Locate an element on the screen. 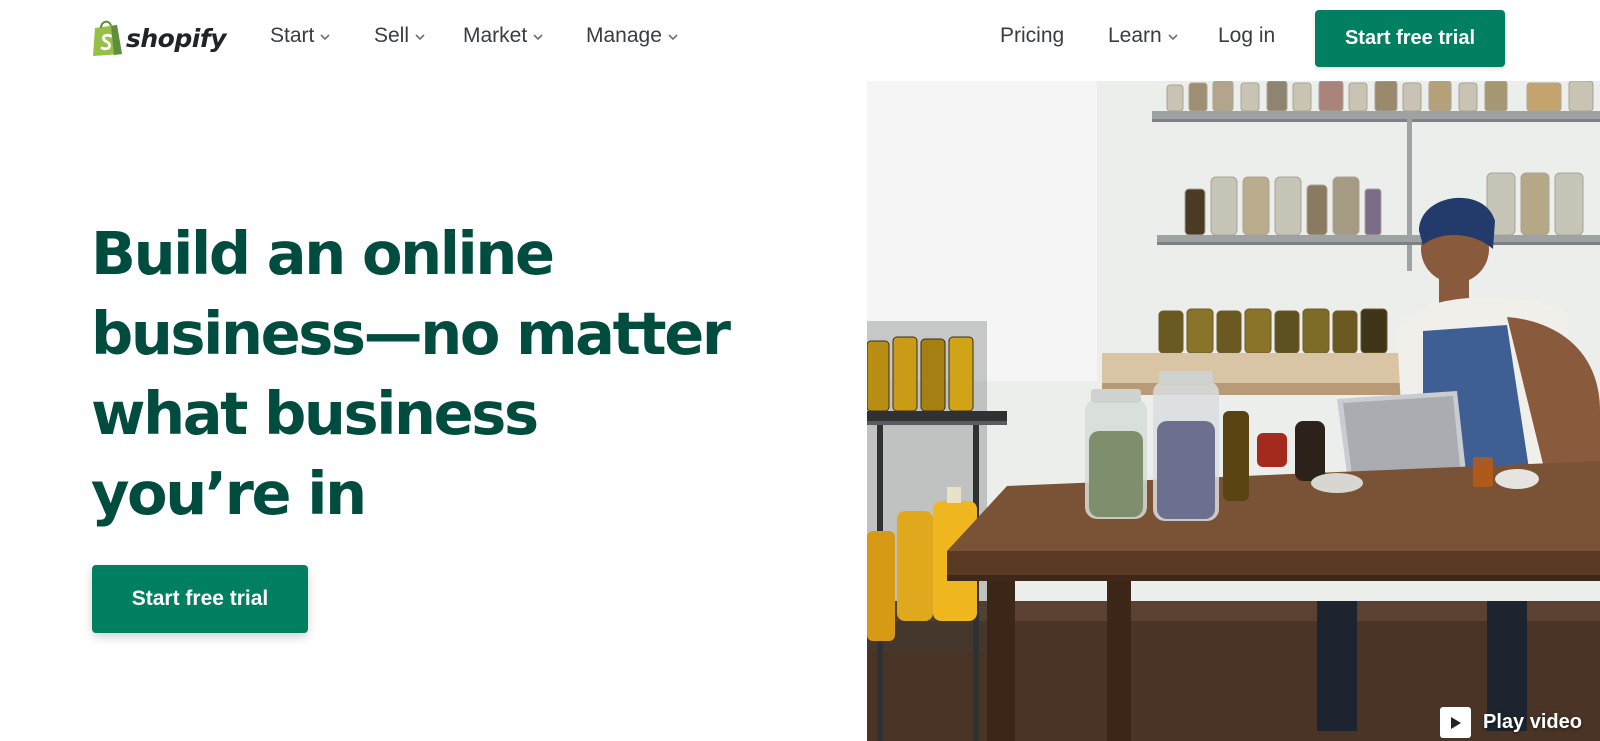 The height and width of the screenshot is (741, 1600). logo-wordmark: shopify is located at coordinates (176, 38).